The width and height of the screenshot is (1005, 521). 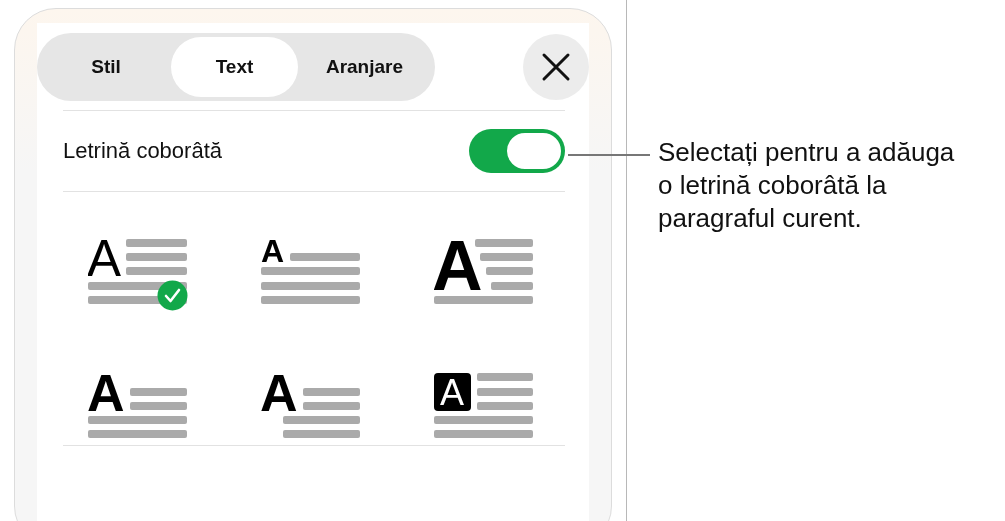 I want to click on checkmark-icon, so click(x=172, y=295).